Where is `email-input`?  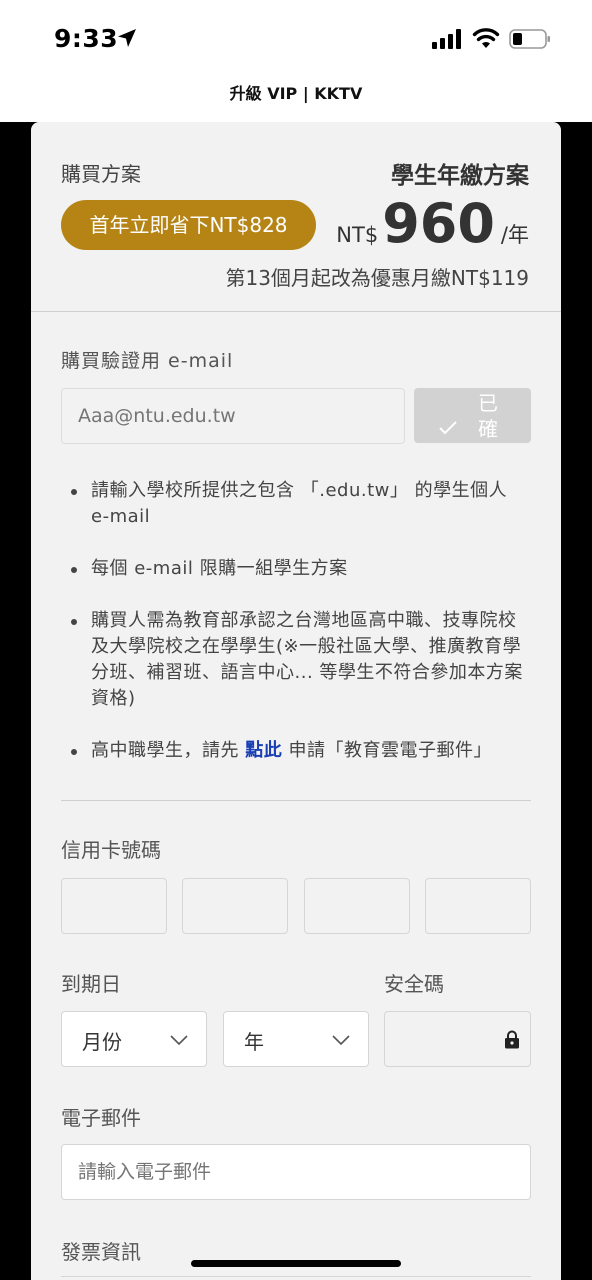 email-input is located at coordinates (296, 1172).